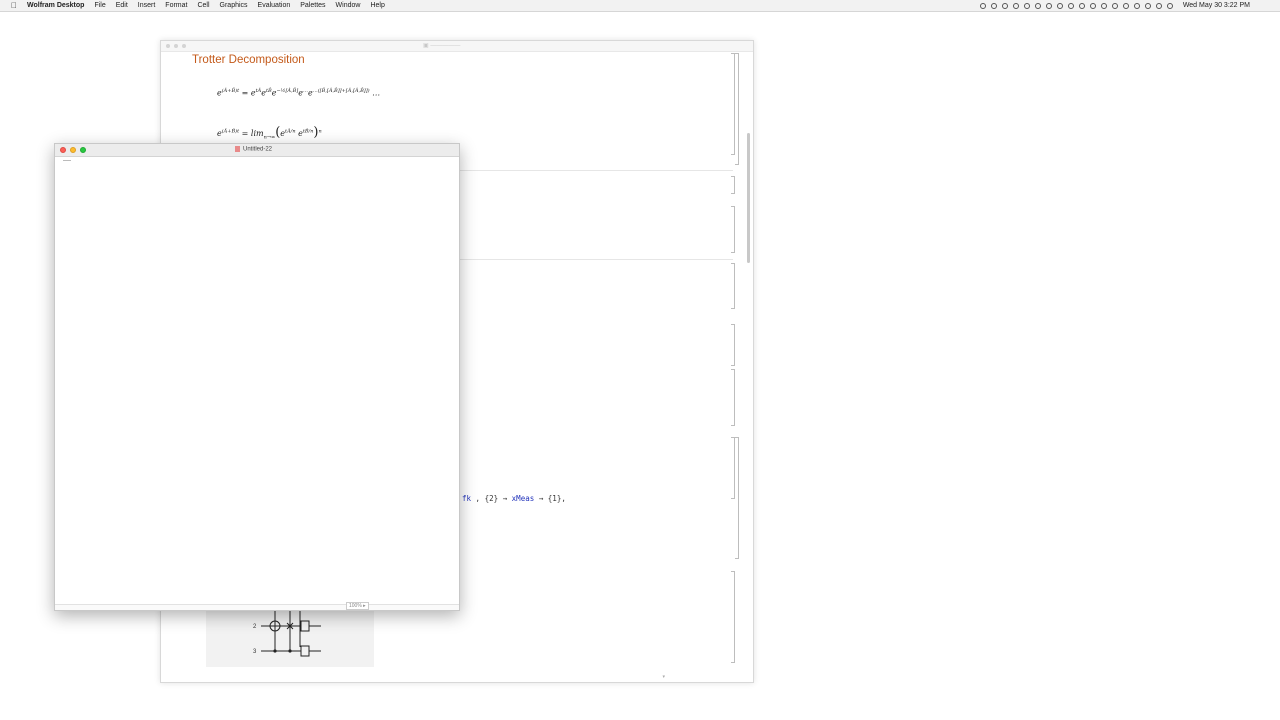  What do you see at coordinates (663, 677) in the screenshot?
I see `zoom-indicator: ▾` at bounding box center [663, 677].